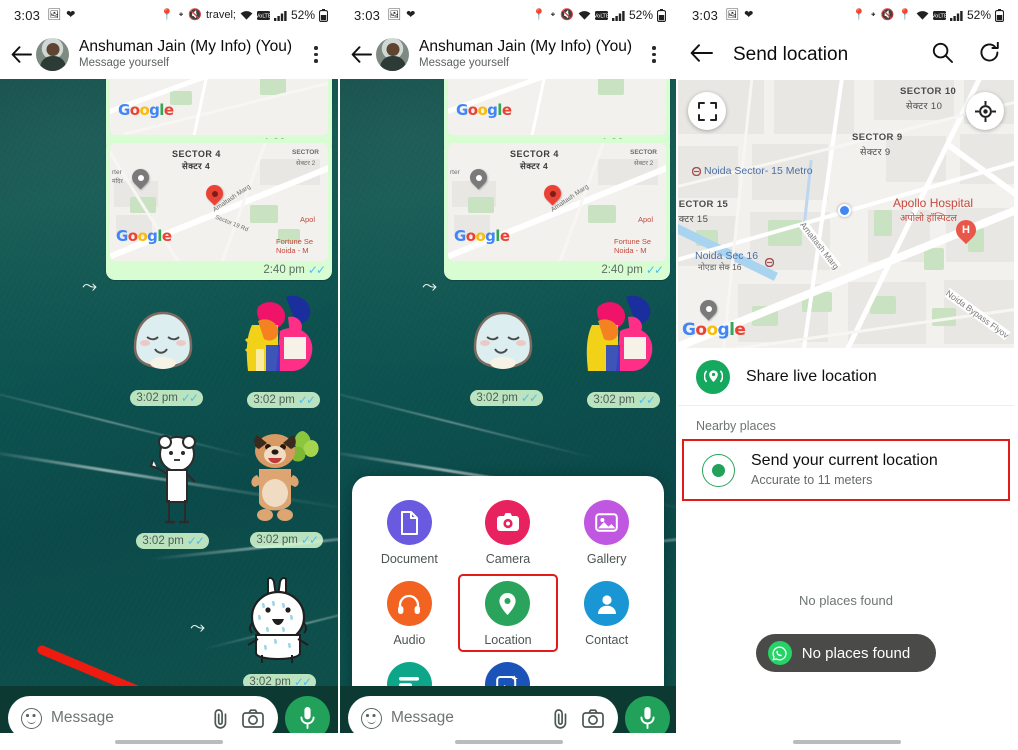 This screenshot has width=1018, height=750. I want to click on attachment-item-document: Document, so click(409, 532).